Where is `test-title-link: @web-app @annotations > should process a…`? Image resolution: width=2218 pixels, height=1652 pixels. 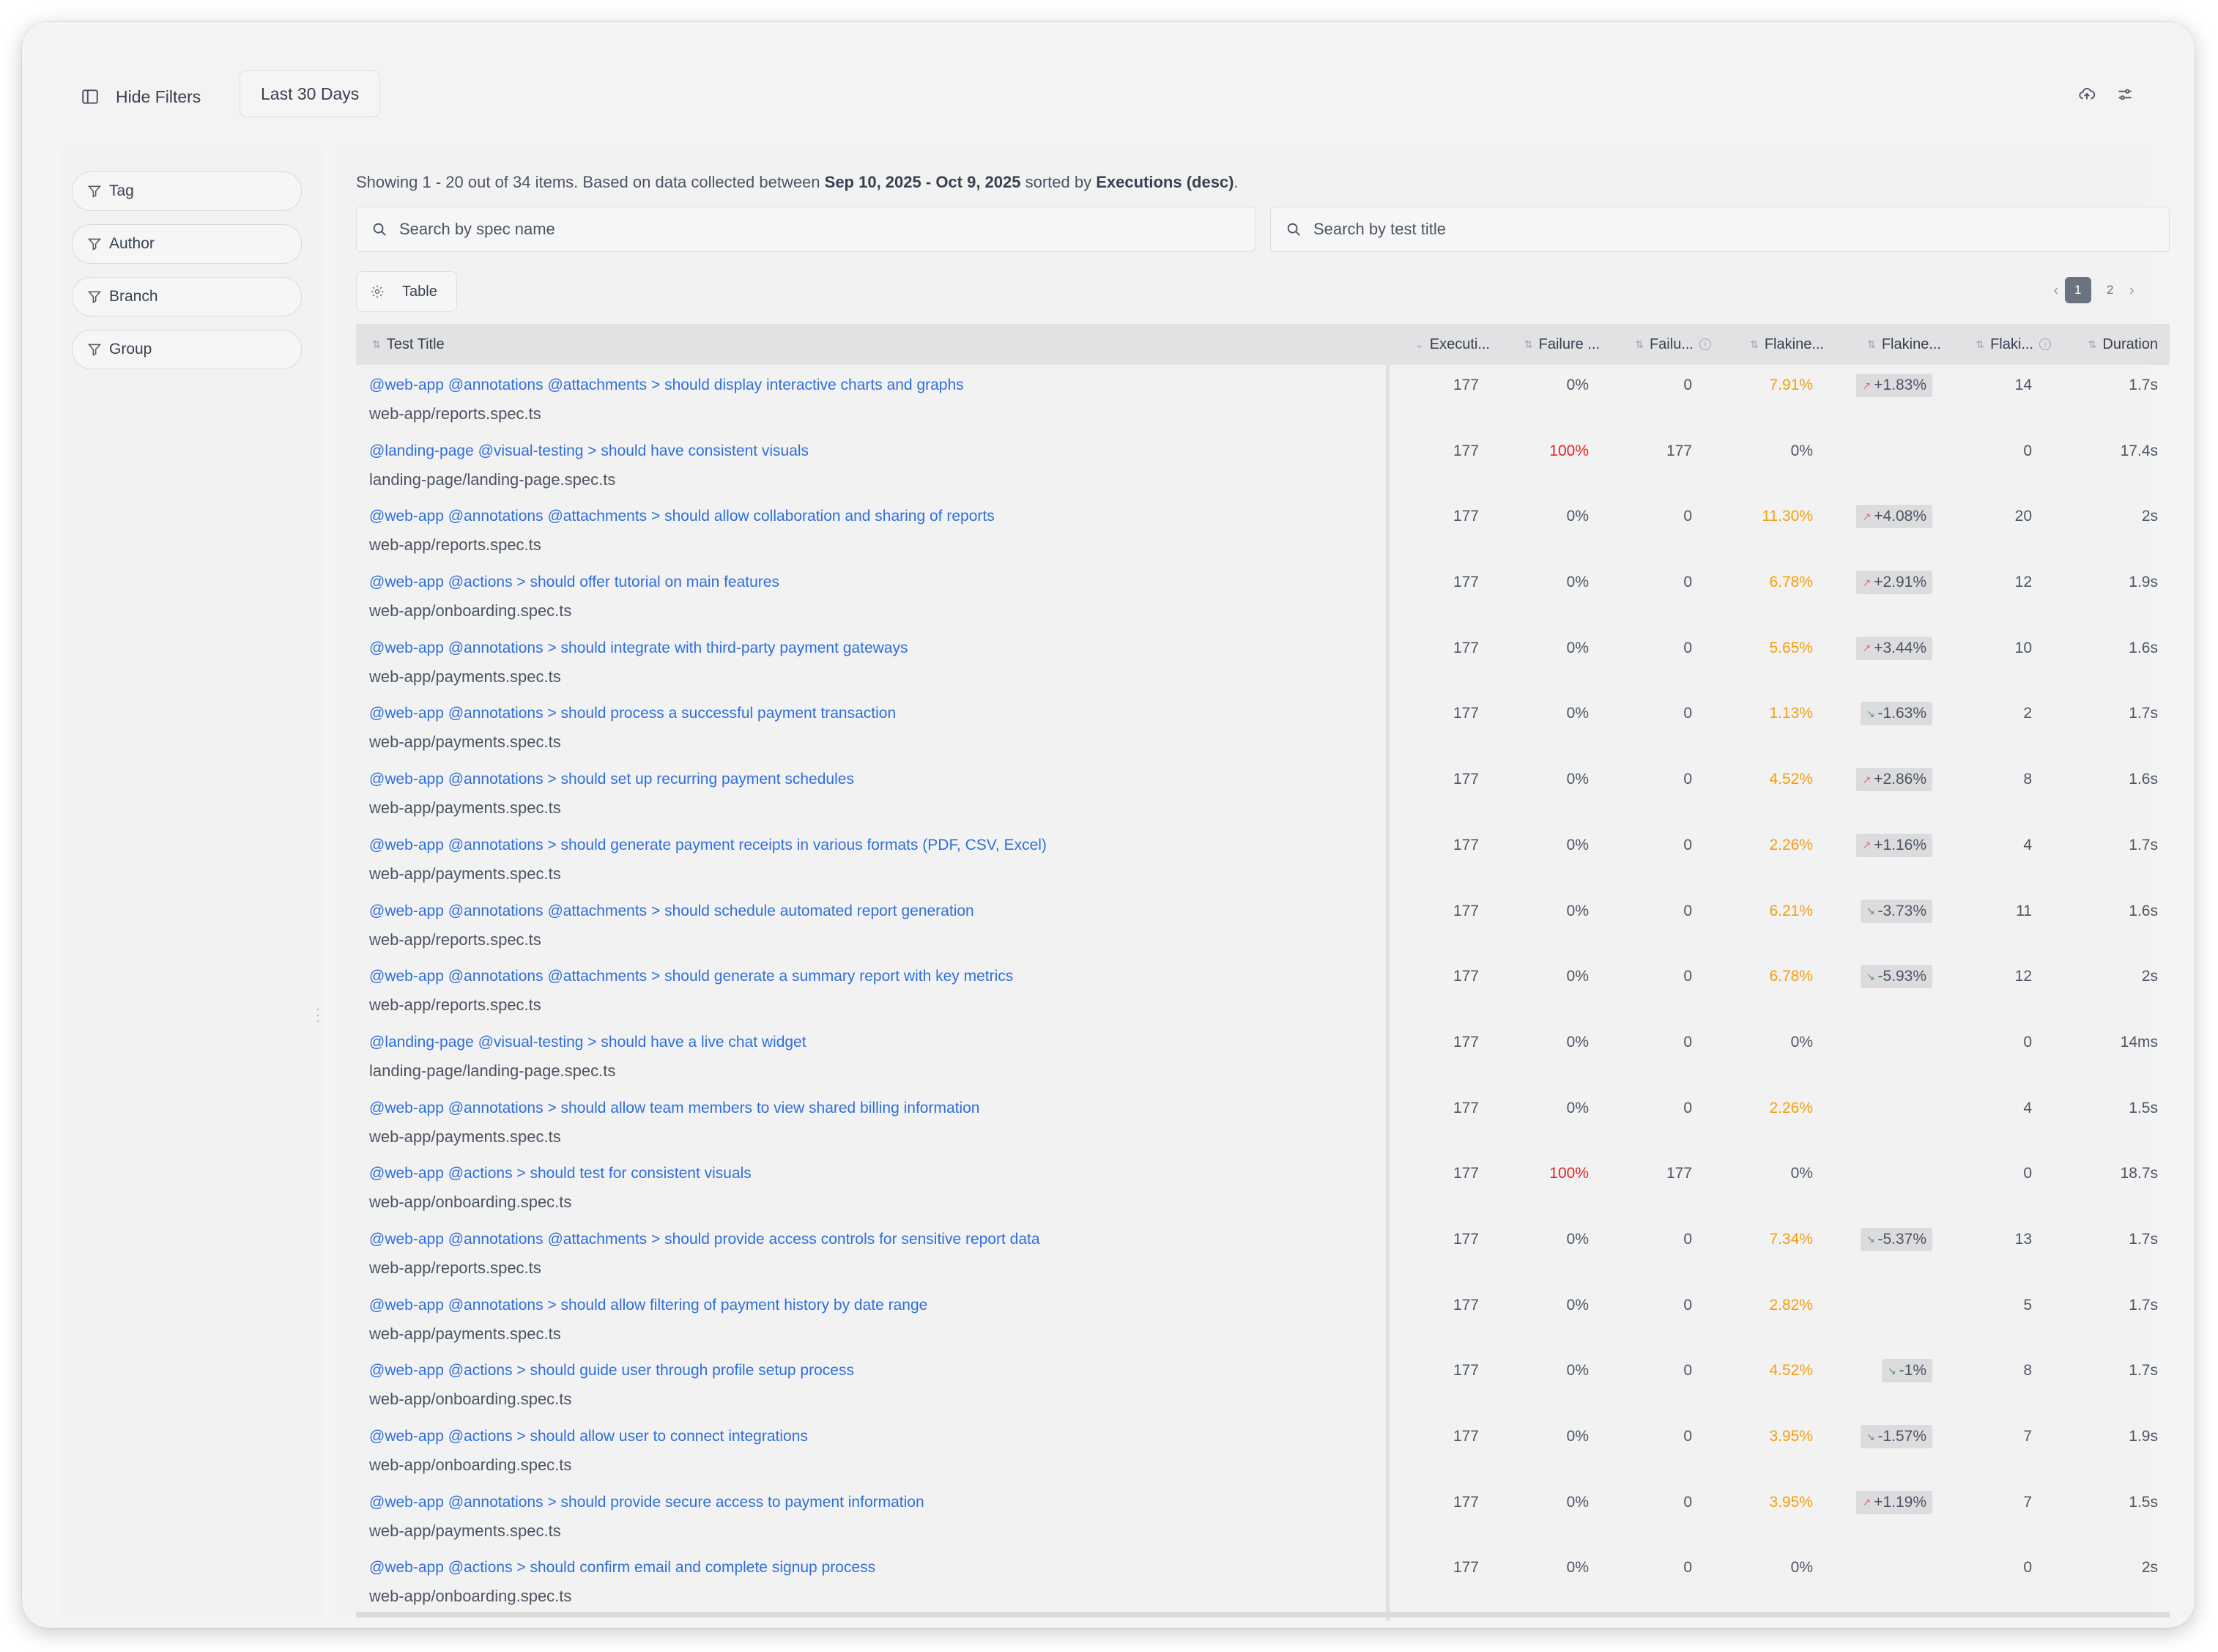 test-title-link: @web-app @annotations > should process a… is located at coordinates (632, 713).